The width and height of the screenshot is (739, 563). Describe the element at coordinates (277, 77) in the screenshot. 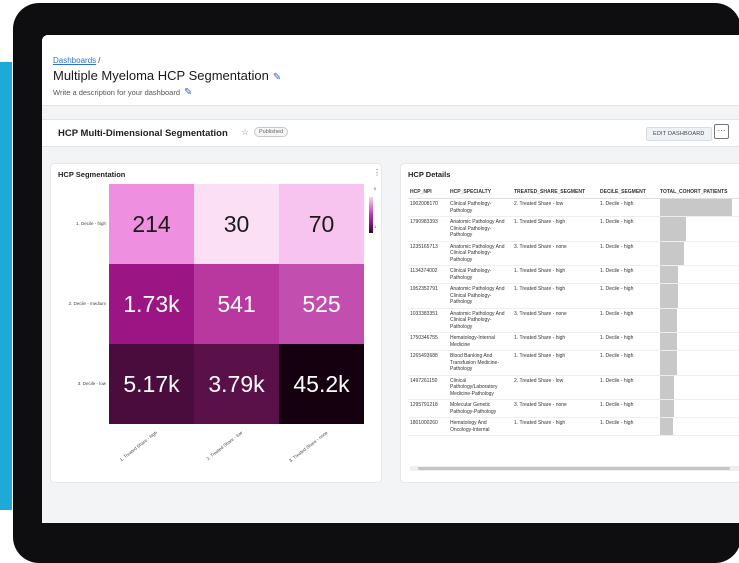

I see `edit-title-pencil-icon: ✎` at that location.